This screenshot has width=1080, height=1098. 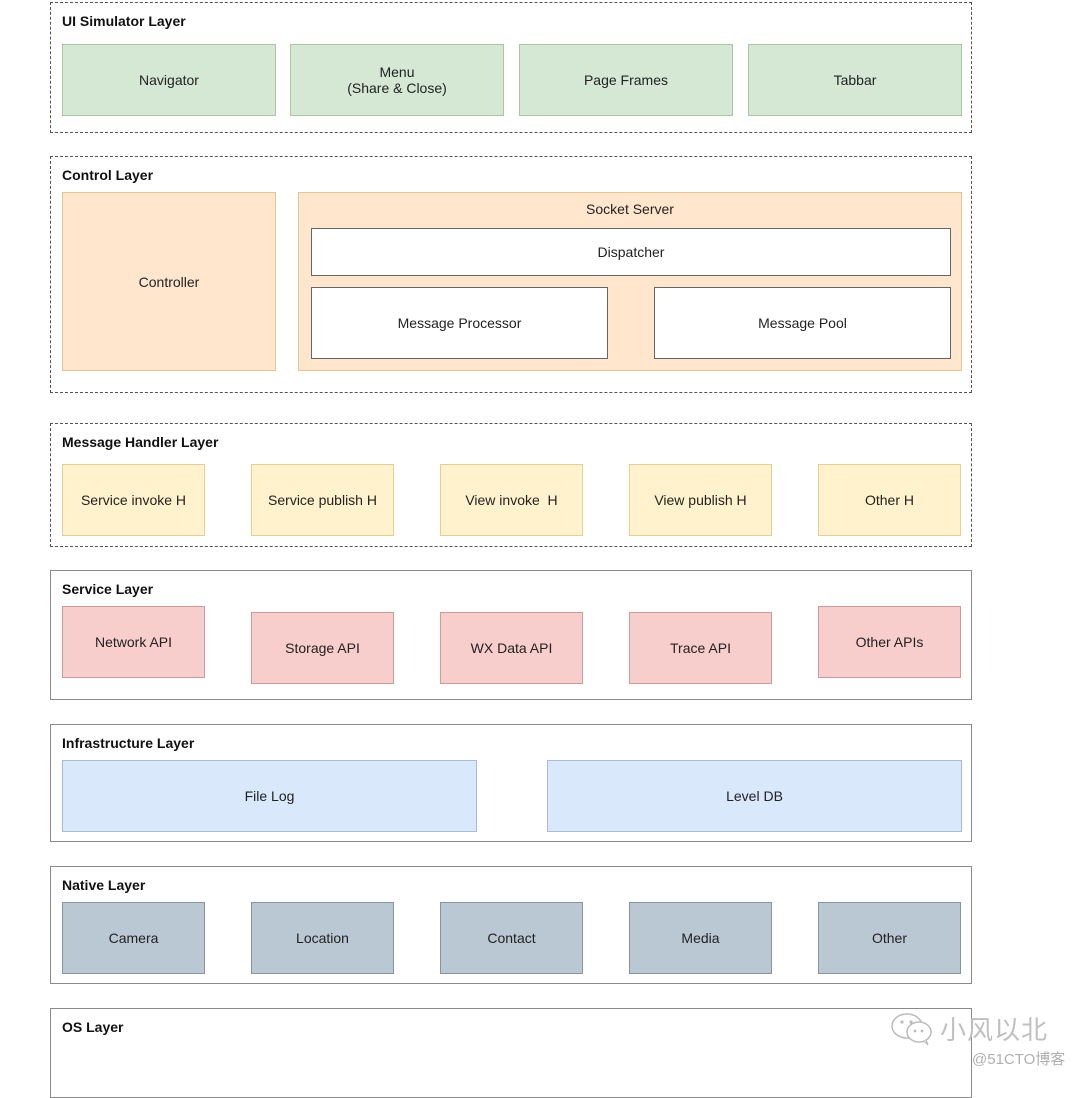 I want to click on storage-api-box: Storage API, so click(x=322, y=648).